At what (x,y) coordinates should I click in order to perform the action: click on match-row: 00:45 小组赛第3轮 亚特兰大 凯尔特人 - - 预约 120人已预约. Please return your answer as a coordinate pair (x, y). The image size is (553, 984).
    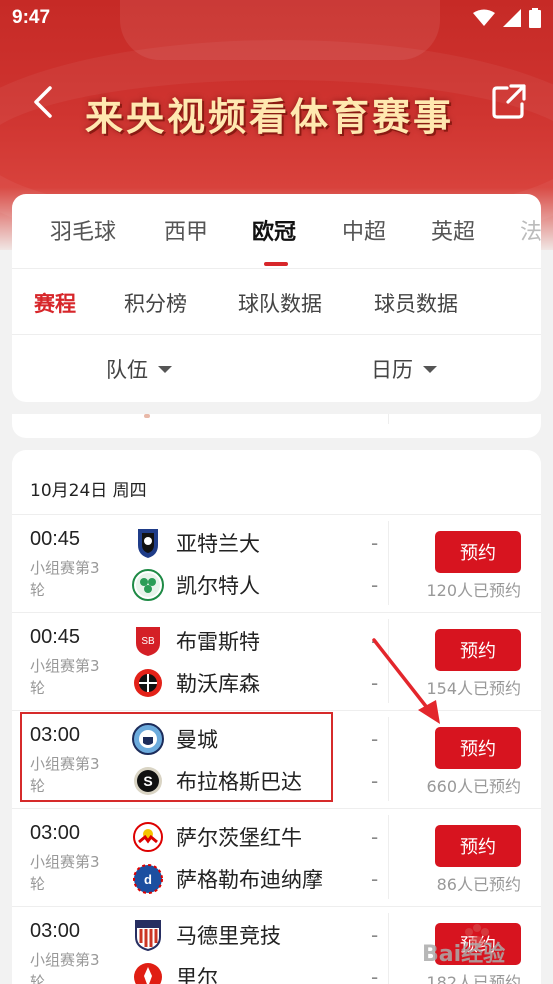
    Looking at the image, I should click on (276, 564).